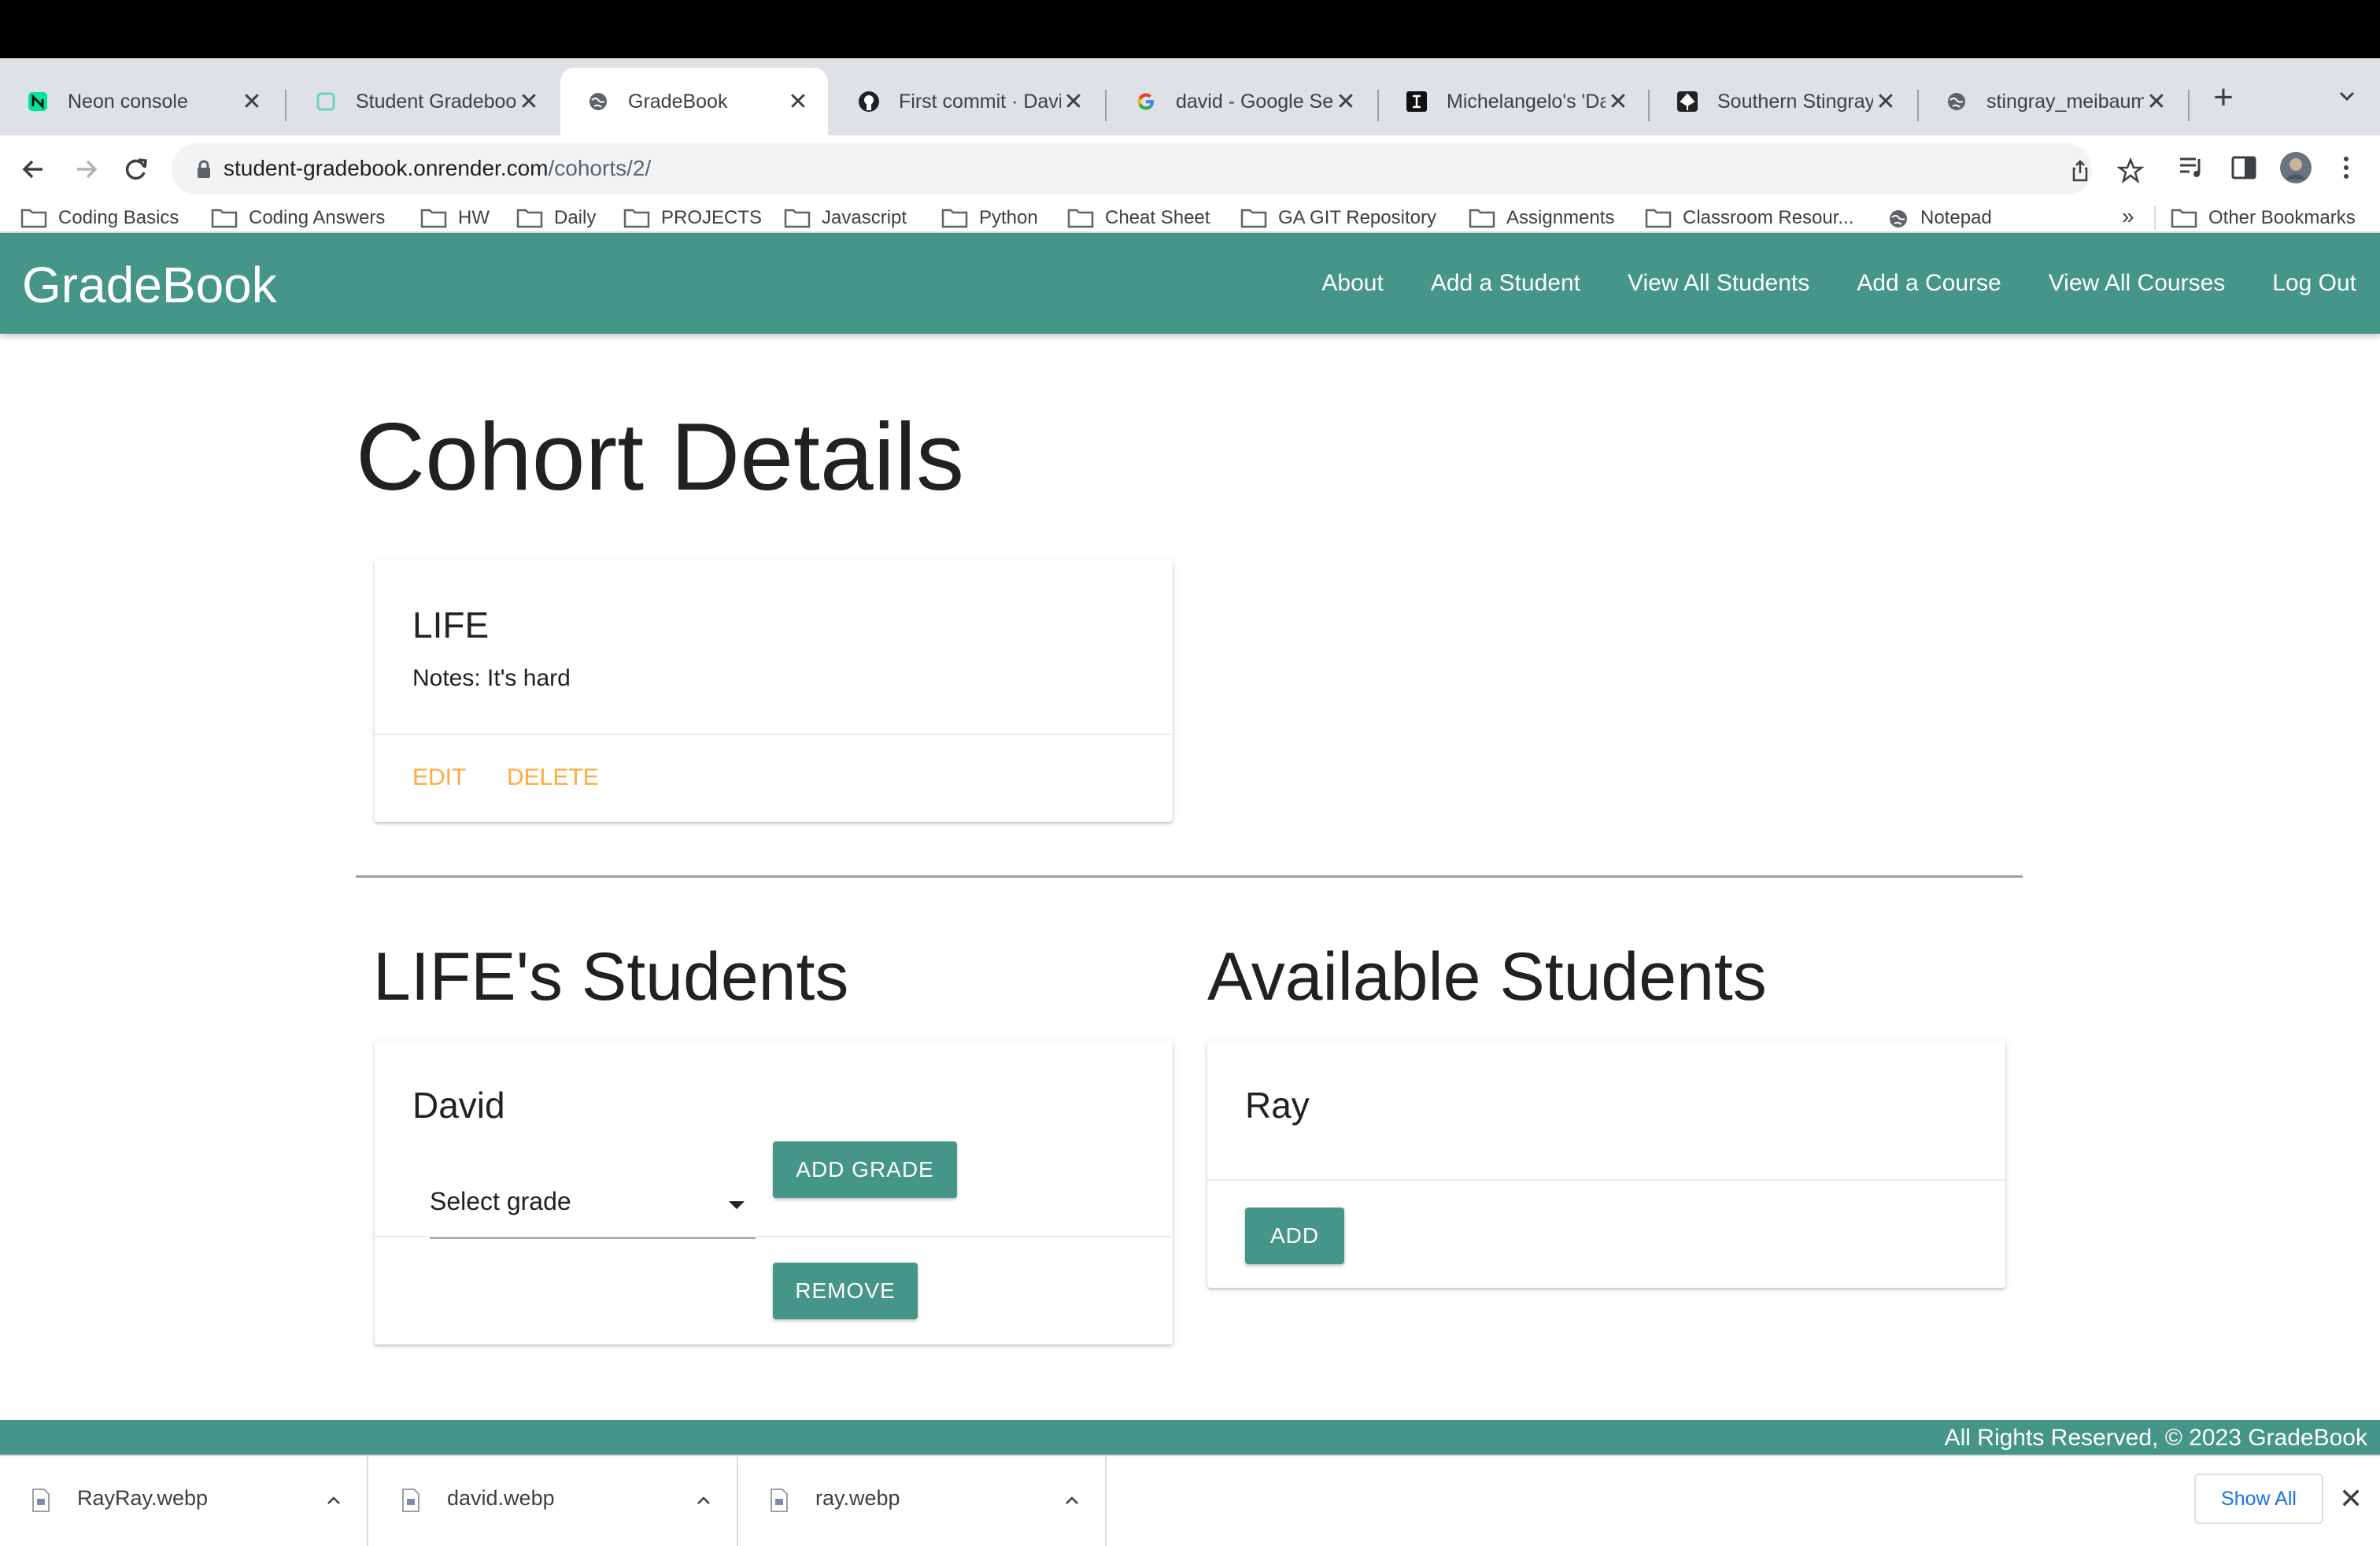 This screenshot has height=1546, width=2380. Describe the element at coordinates (845, 218) in the screenshot. I see `bookmark-javascript: Javascript` at that location.